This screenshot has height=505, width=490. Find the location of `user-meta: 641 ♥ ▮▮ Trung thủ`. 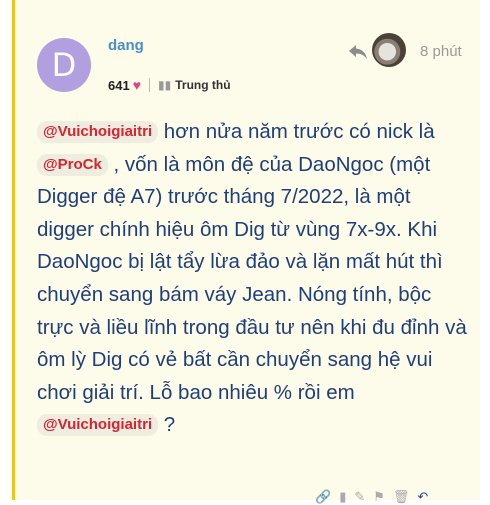

user-meta: 641 ♥ ▮▮ Trung thủ is located at coordinates (169, 85).